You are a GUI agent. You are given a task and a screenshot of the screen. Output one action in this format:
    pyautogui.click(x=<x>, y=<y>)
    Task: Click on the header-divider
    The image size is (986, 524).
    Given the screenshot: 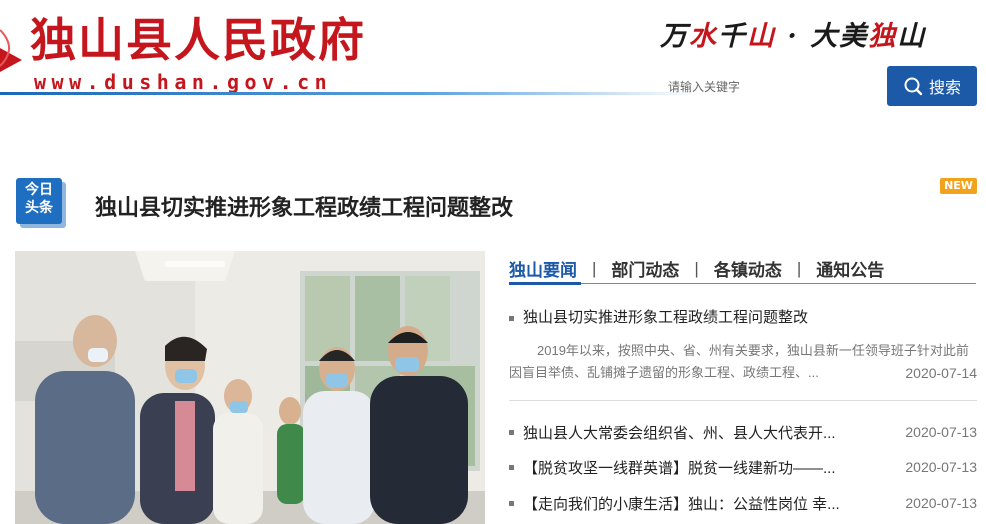 What is the action you would take?
    pyautogui.click(x=350, y=93)
    